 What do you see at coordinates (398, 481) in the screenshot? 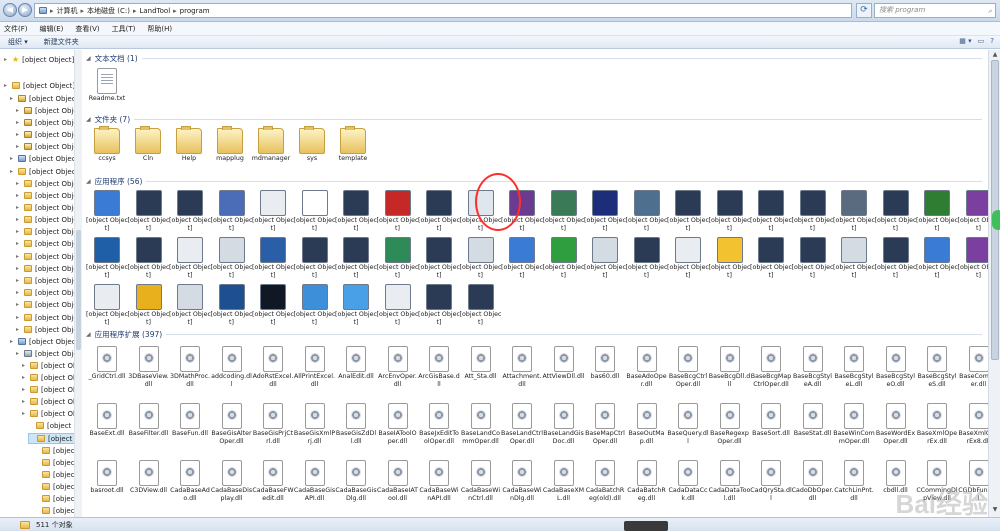
I see `dll-item: CadaBaseIATool.dll` at bounding box center [398, 481].